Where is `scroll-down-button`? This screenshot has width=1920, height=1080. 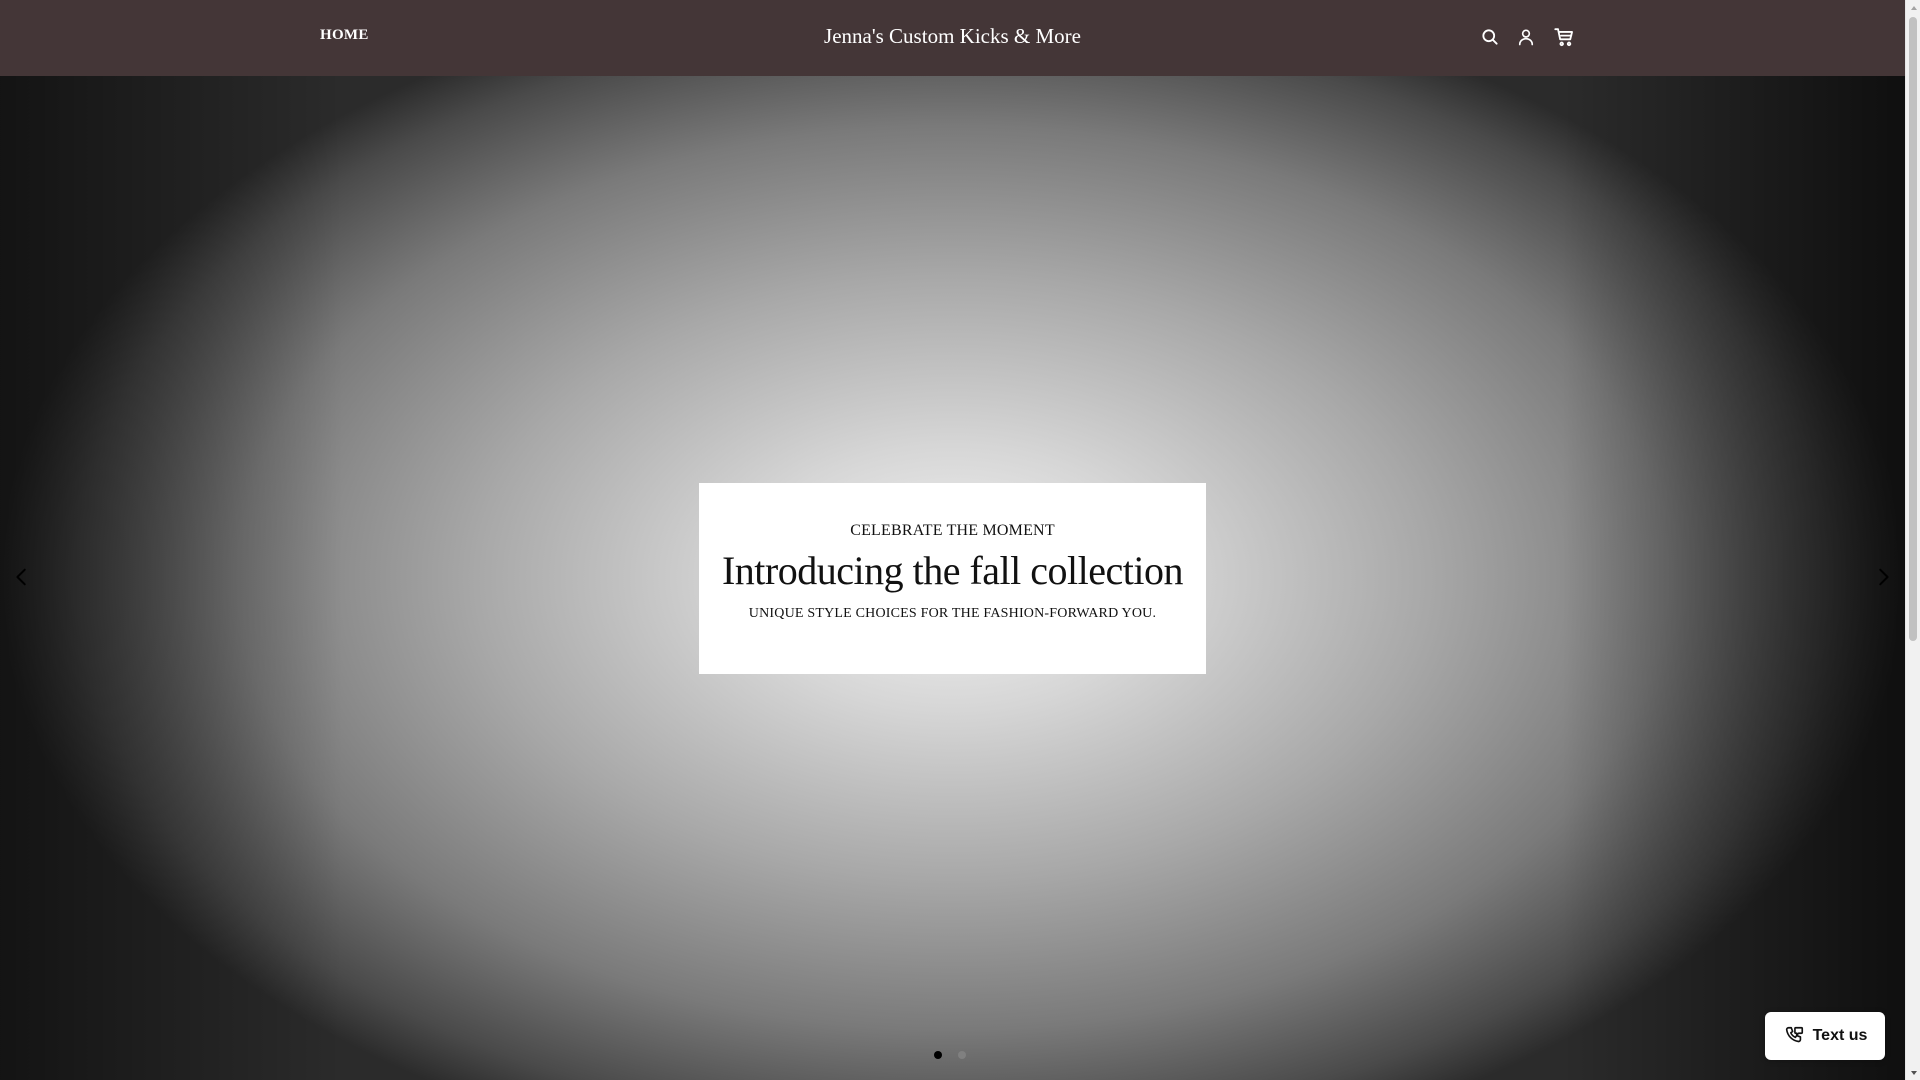
scroll-down-button is located at coordinates (1913, 1072).